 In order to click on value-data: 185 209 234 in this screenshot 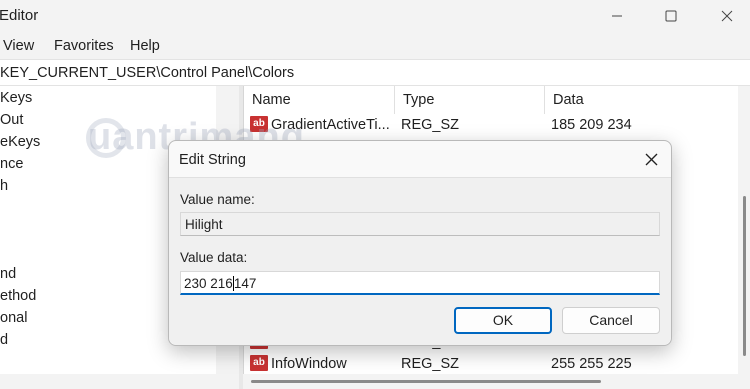, I will do `click(591, 125)`.